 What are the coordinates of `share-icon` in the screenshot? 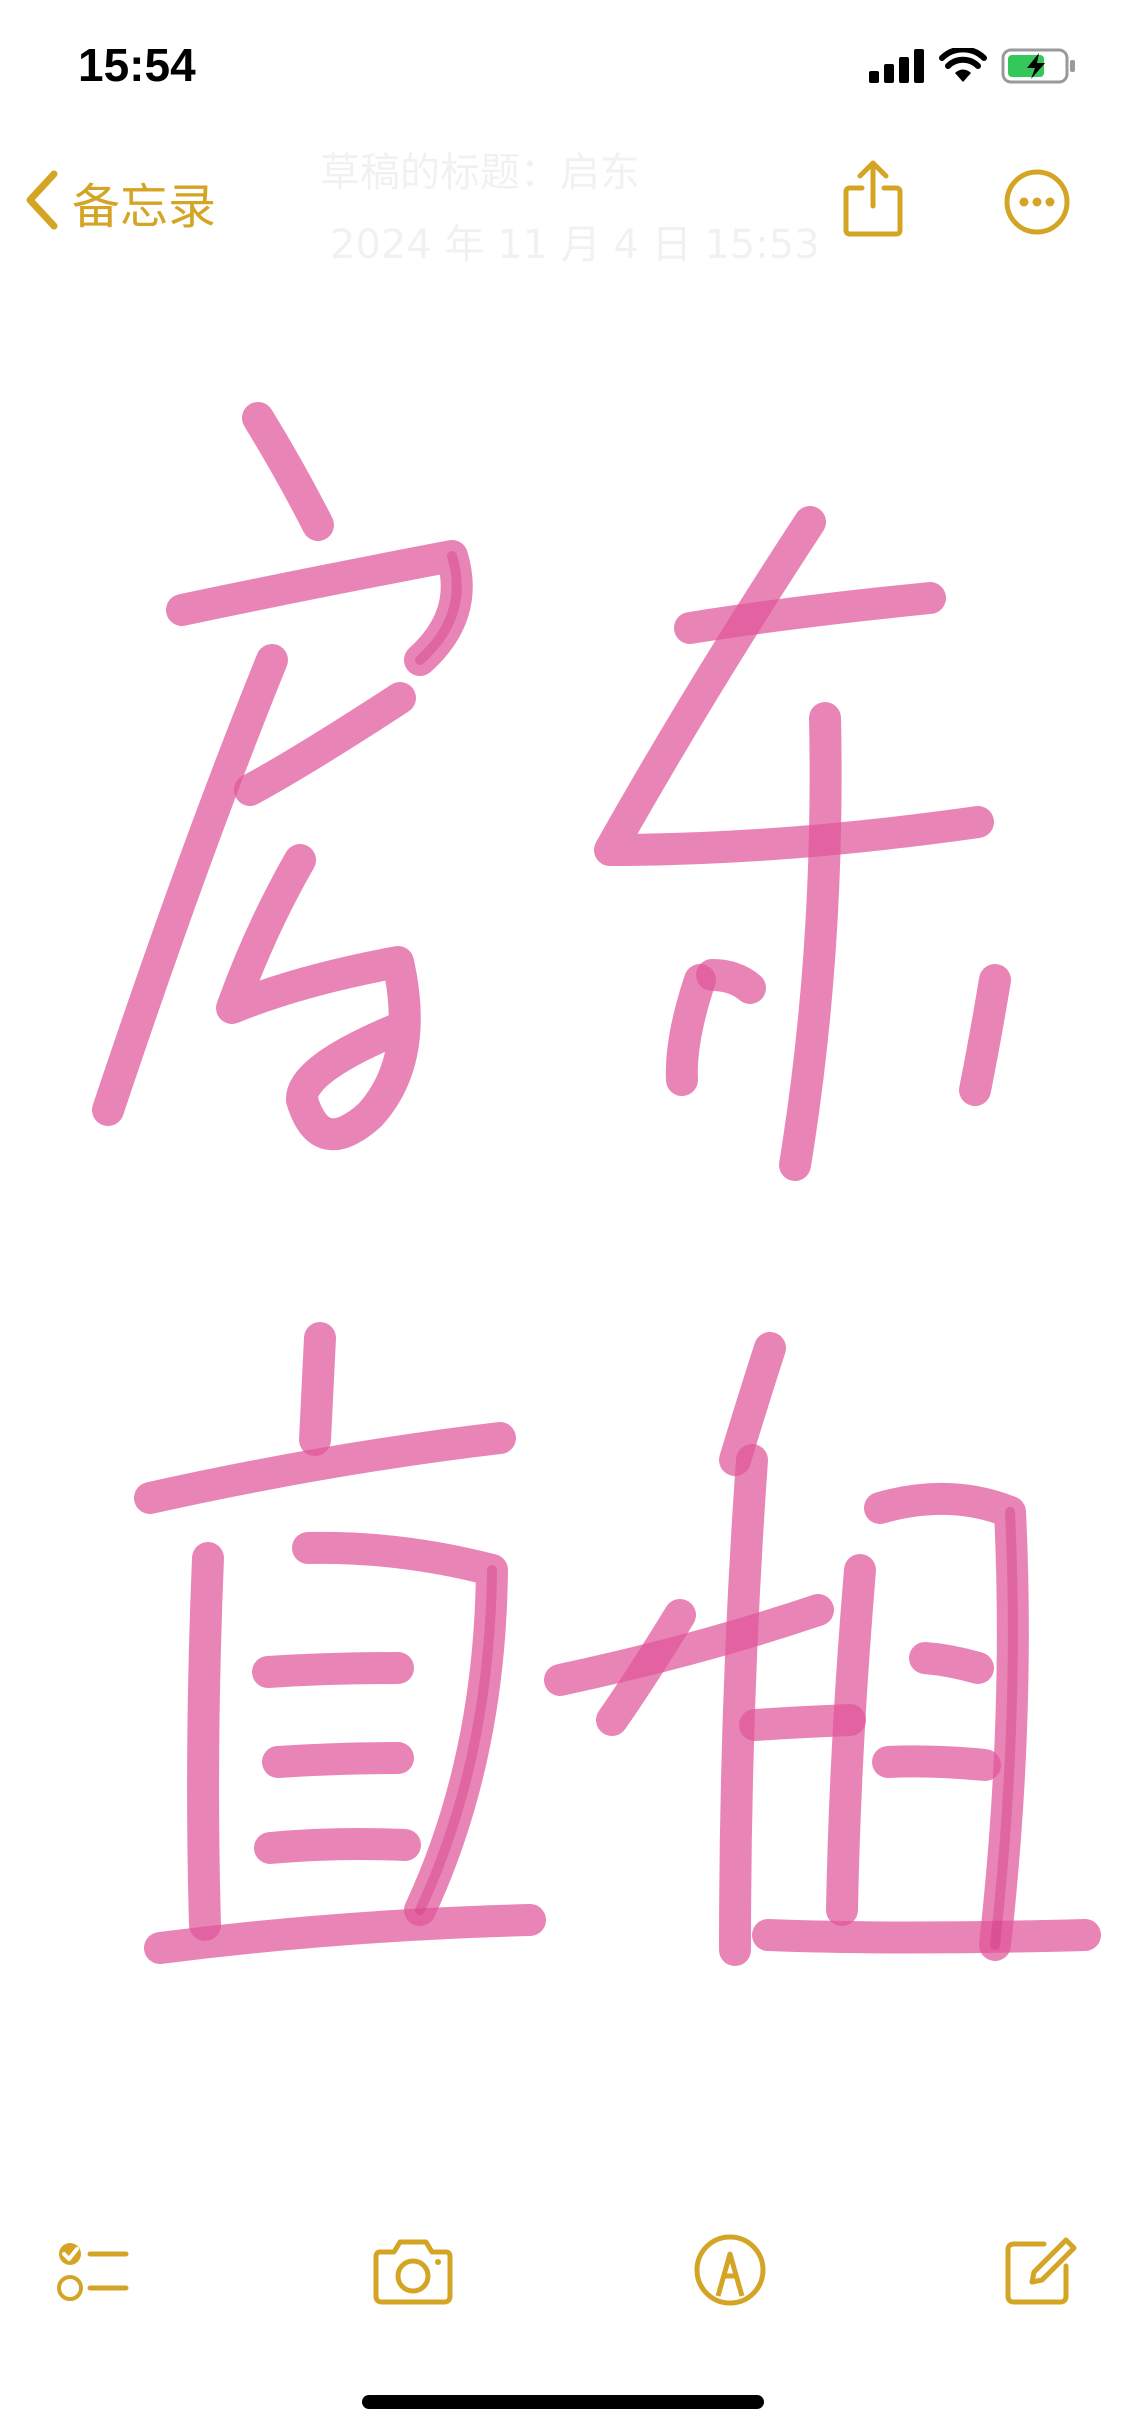 It's located at (873, 198).